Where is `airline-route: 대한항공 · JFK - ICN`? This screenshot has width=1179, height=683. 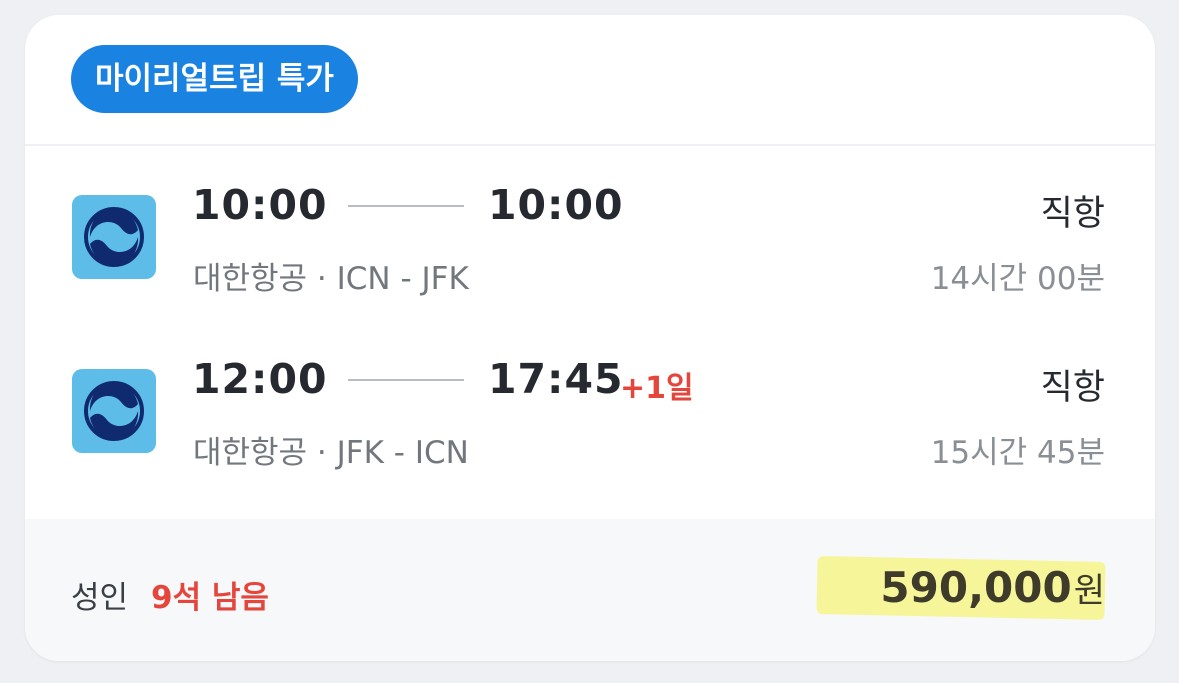 airline-route: 대한항공 · JFK - ICN is located at coordinates (331, 453).